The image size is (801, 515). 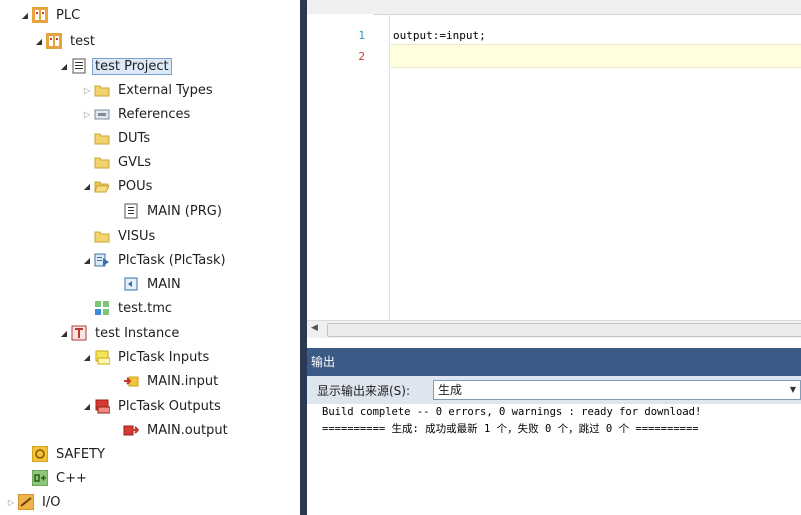 What do you see at coordinates (184, 211) in the screenshot?
I see `tree-label: MAIN (PRG)` at bounding box center [184, 211].